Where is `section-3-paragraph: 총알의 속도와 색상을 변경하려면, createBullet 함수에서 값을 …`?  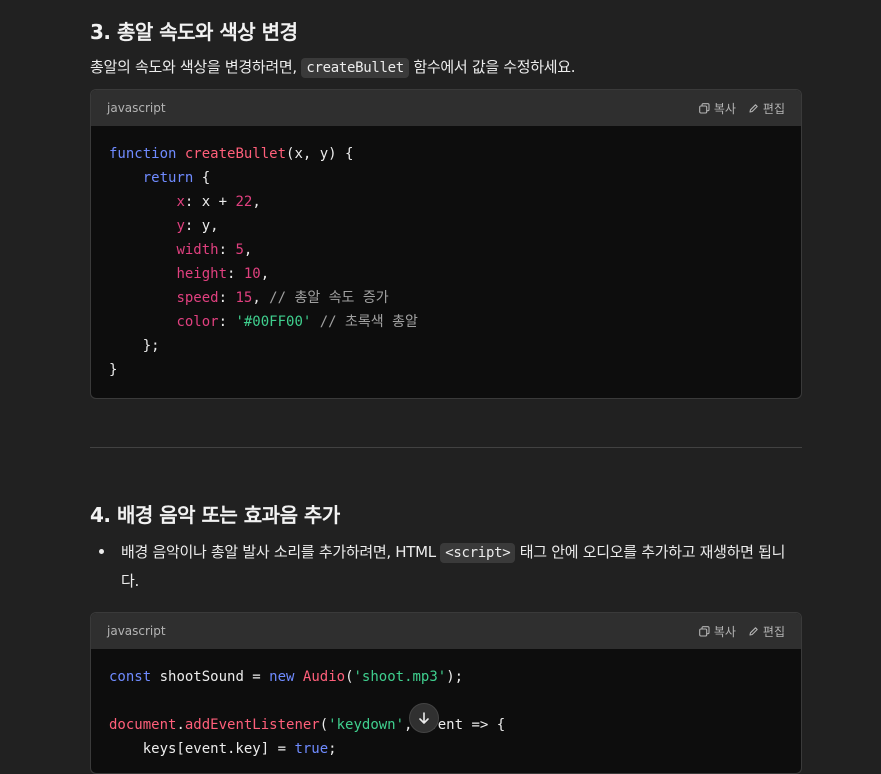
section-3-paragraph: 총알의 속도와 색상을 변경하려면, createBullet 함수에서 값을 … is located at coordinates (333, 67).